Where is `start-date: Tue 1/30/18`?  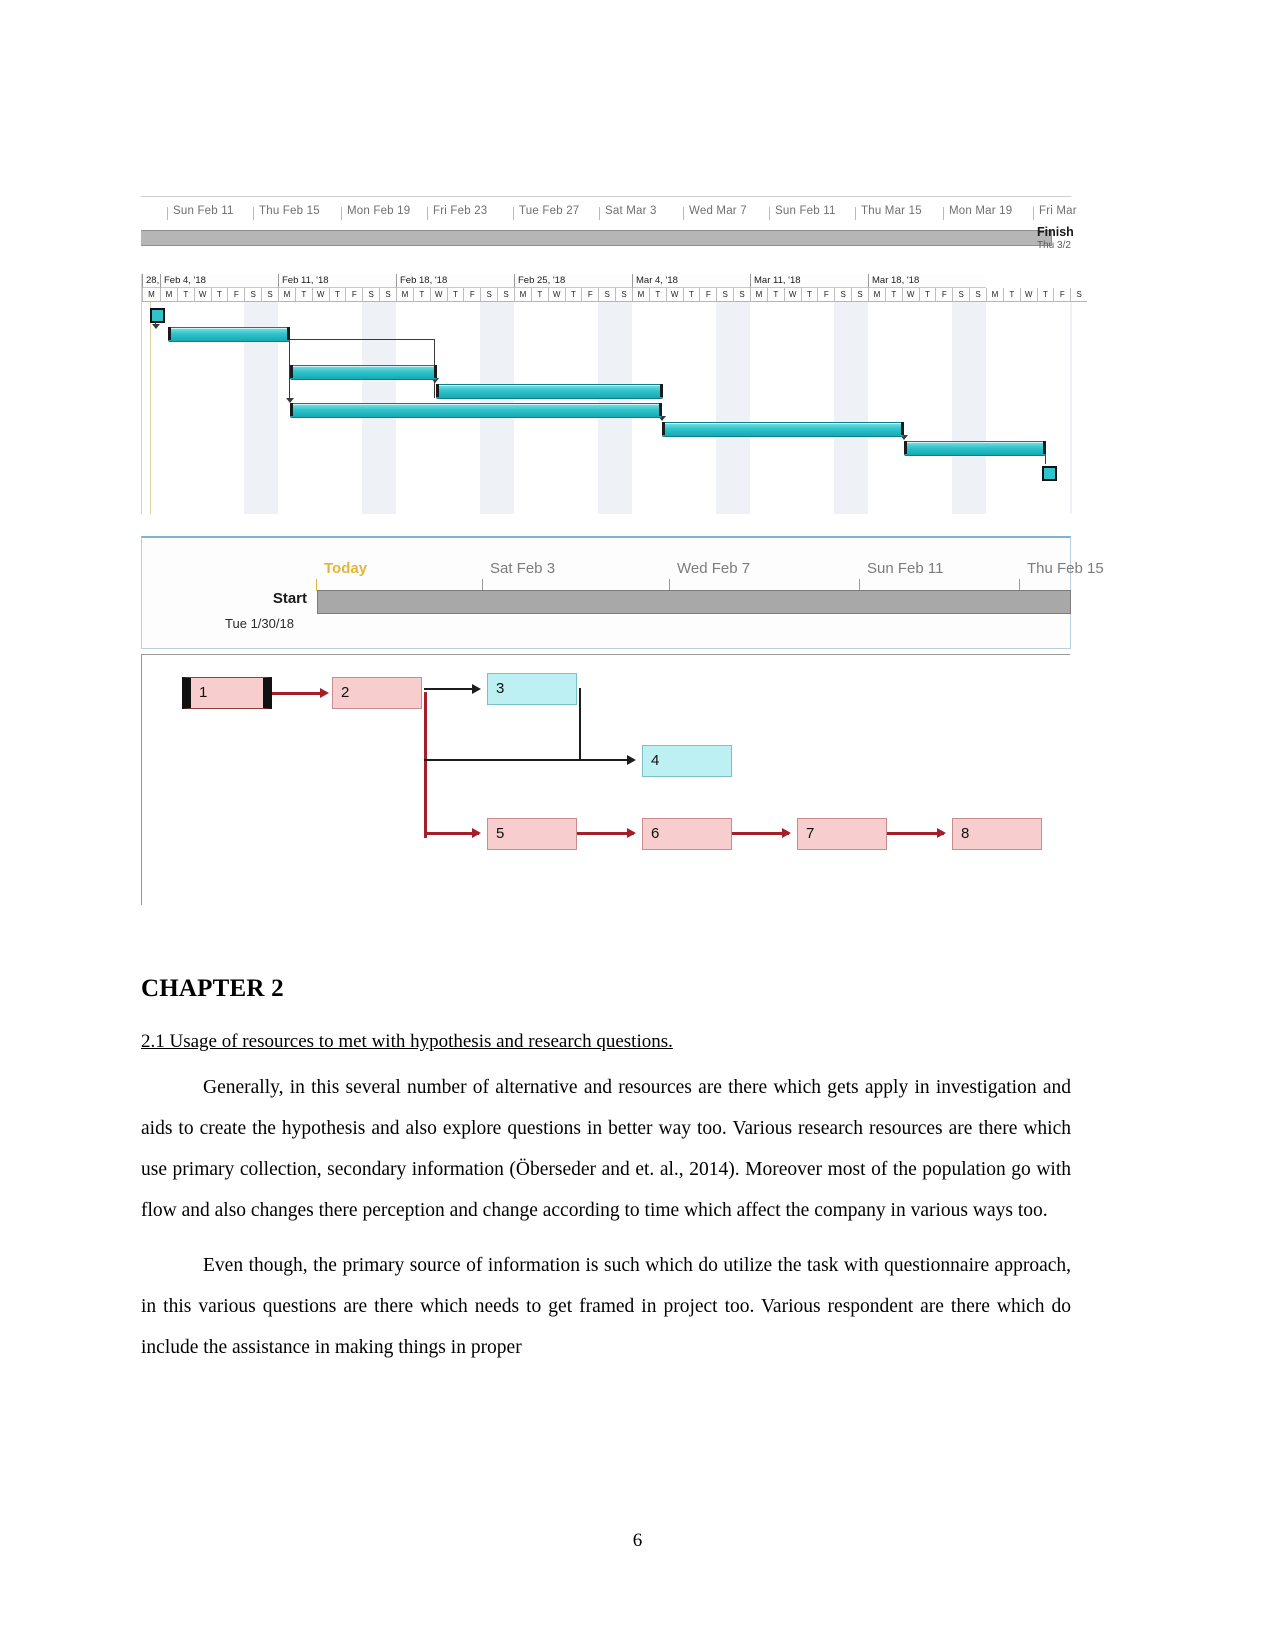 start-date: Tue 1/30/18 is located at coordinates (259, 623).